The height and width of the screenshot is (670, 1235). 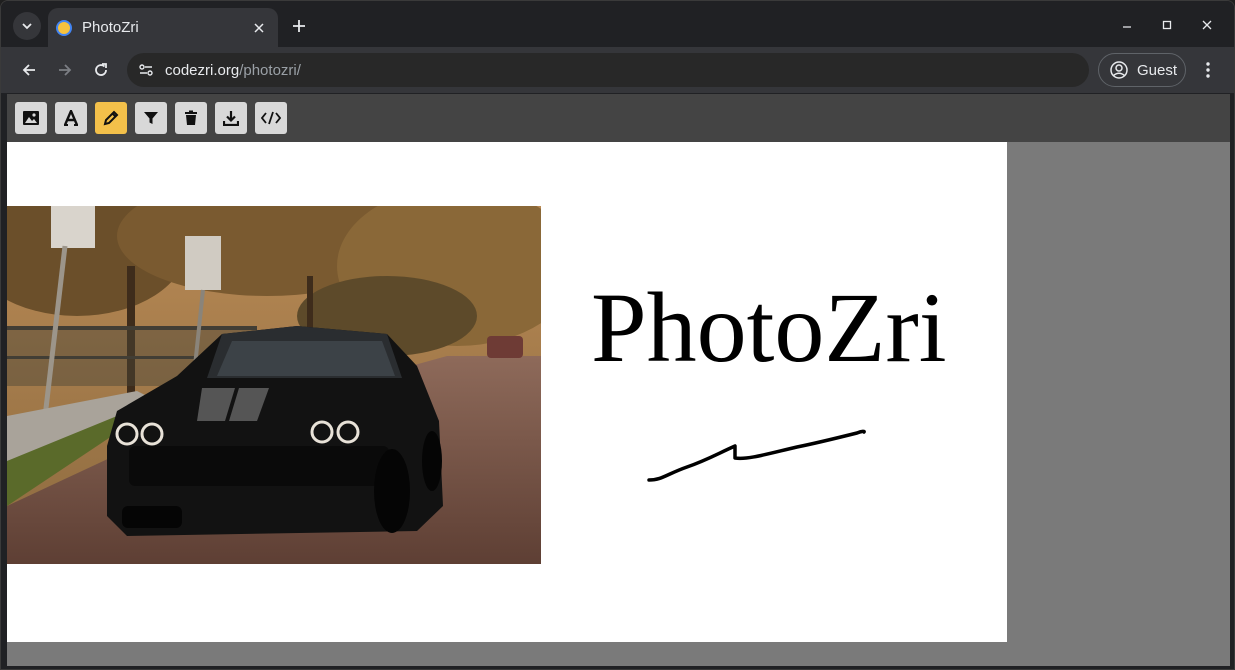 I want to click on forward-button, so click(x=65, y=70).